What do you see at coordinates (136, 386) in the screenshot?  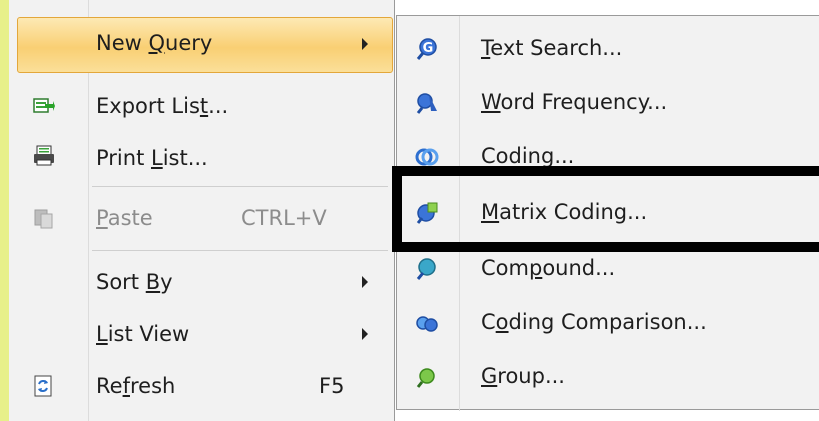 I see `menu-item-label: Refresh` at bounding box center [136, 386].